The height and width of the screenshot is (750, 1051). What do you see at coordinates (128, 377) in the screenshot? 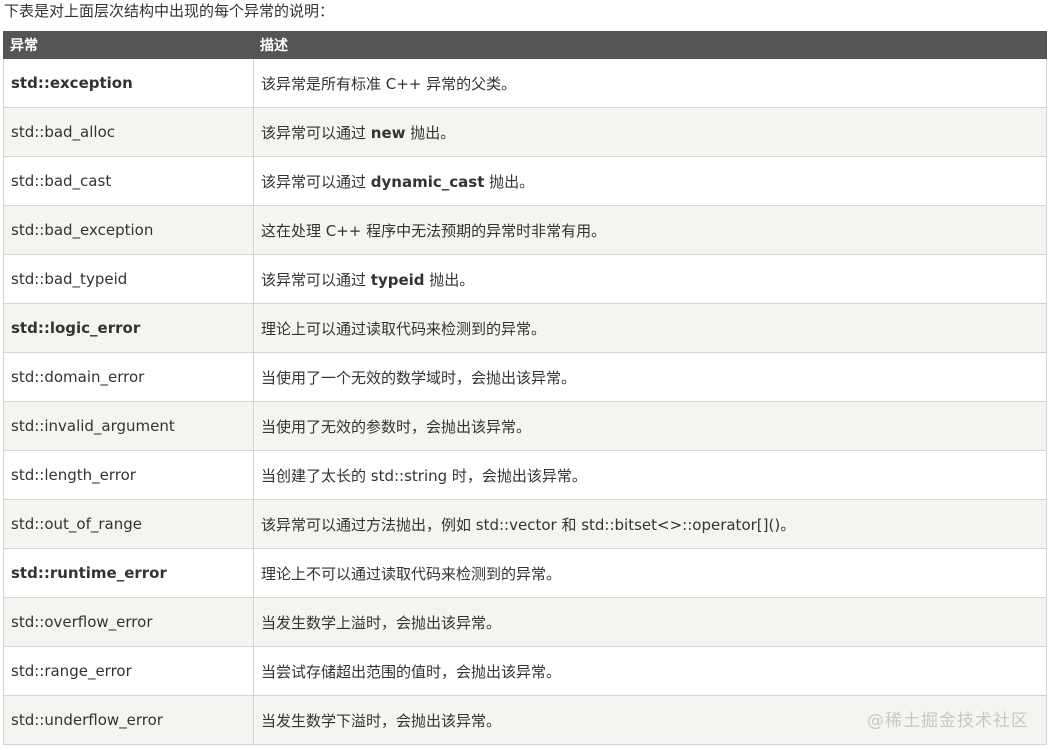
I see `exception-name: std::domain_error` at bounding box center [128, 377].